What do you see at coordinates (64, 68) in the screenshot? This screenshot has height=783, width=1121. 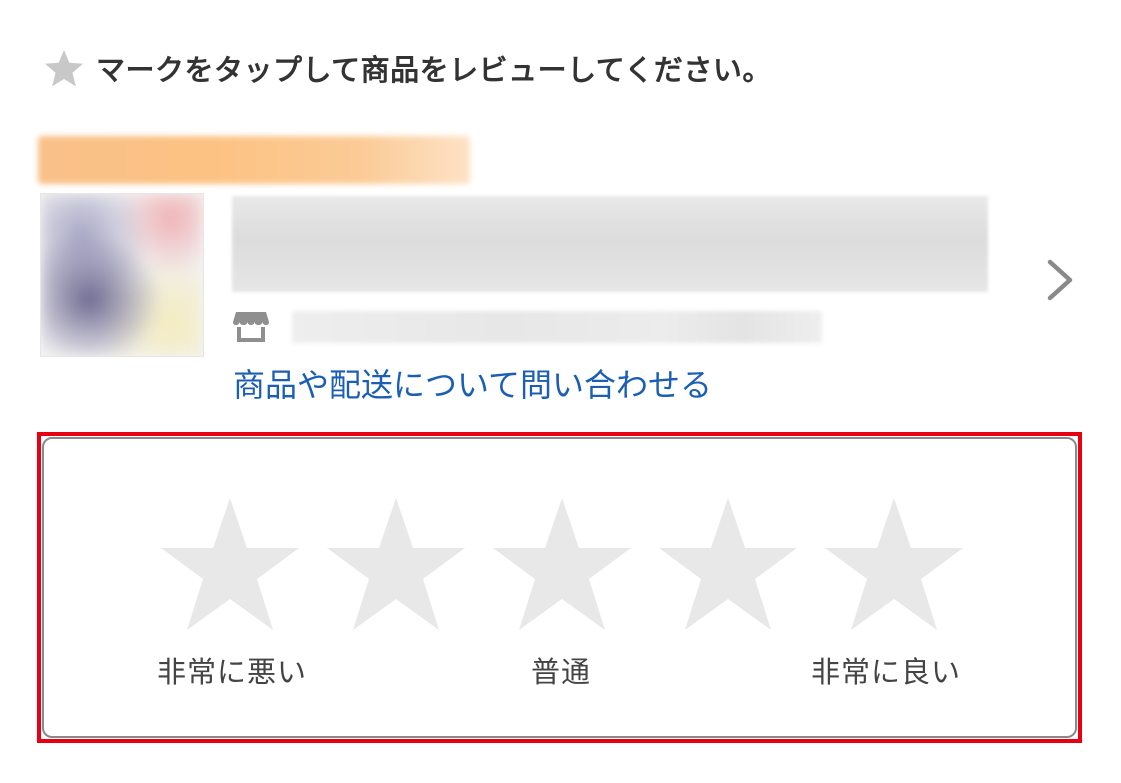 I see `star-icon` at bounding box center [64, 68].